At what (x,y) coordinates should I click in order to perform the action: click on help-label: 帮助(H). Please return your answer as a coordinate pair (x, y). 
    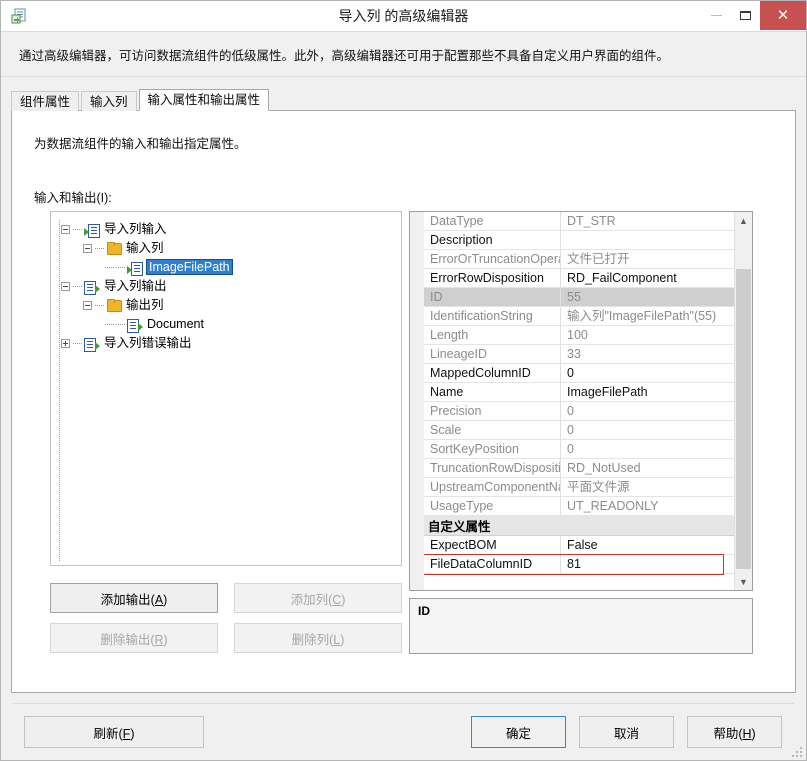
    Looking at the image, I should click on (734, 733).